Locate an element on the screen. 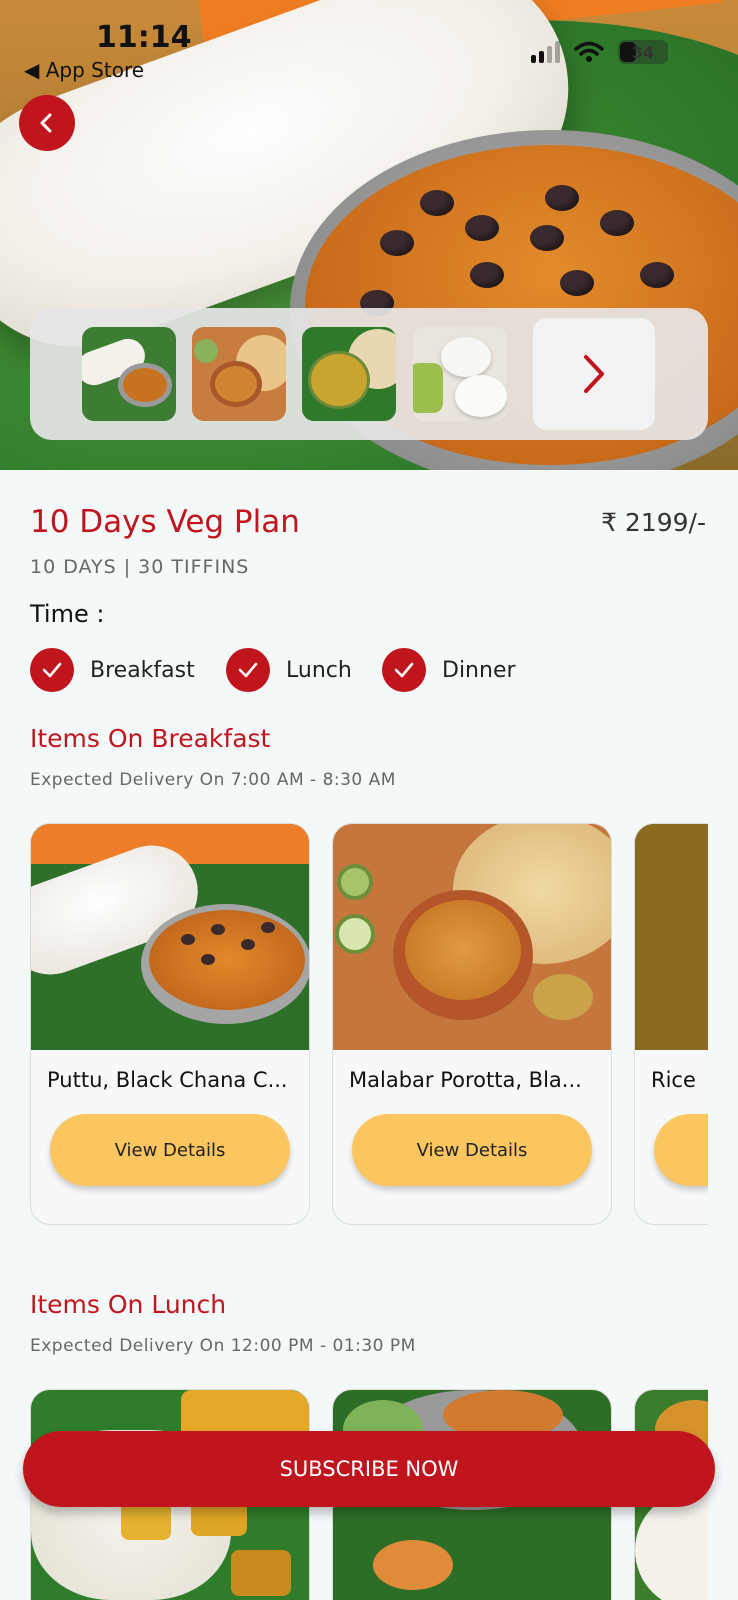  time-option-dinner: Dinner is located at coordinates (449, 670).